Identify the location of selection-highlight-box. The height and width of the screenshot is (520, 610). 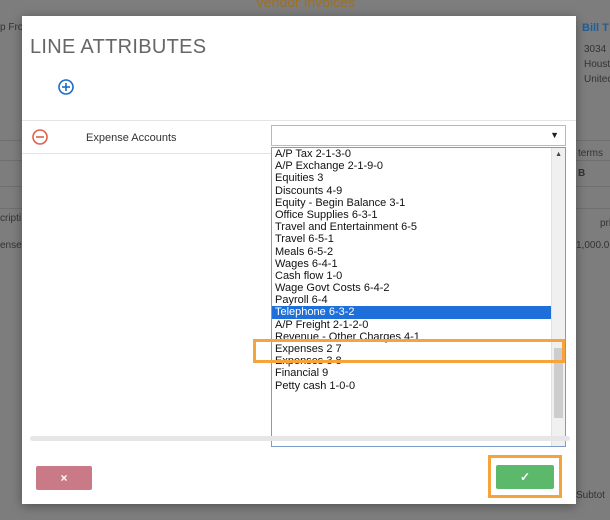
(409, 351).